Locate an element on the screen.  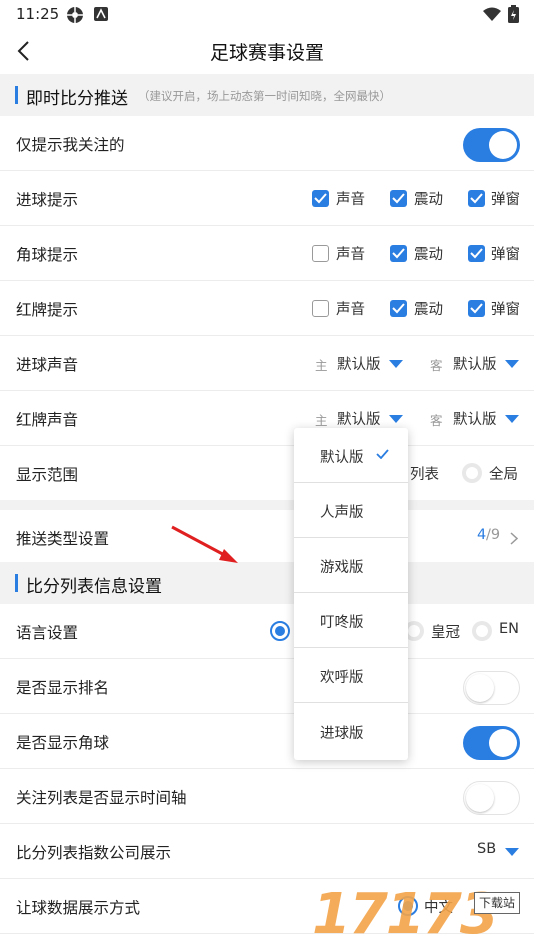
corner-sound-checkbox is located at coordinates (320, 253).